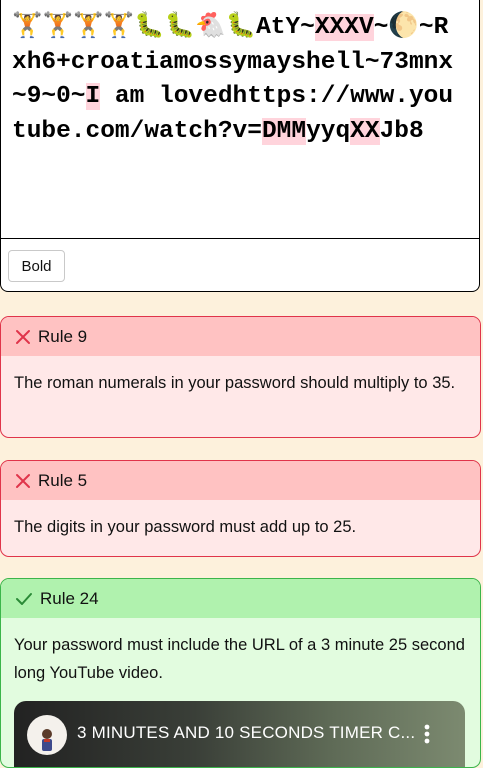 The width and height of the screenshot is (483, 768). Describe the element at coordinates (240, 238) in the screenshot. I see `toolbar-divider` at that location.